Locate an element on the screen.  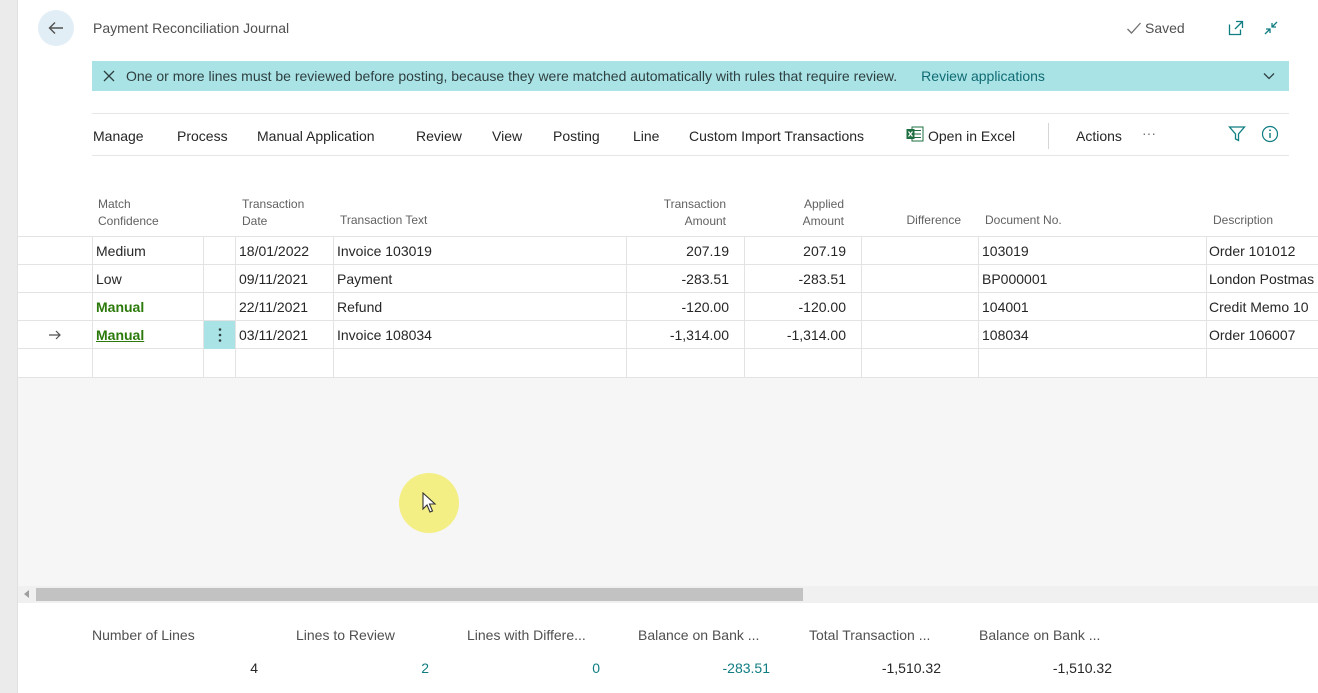
action-manage: Manage is located at coordinates (118, 136).